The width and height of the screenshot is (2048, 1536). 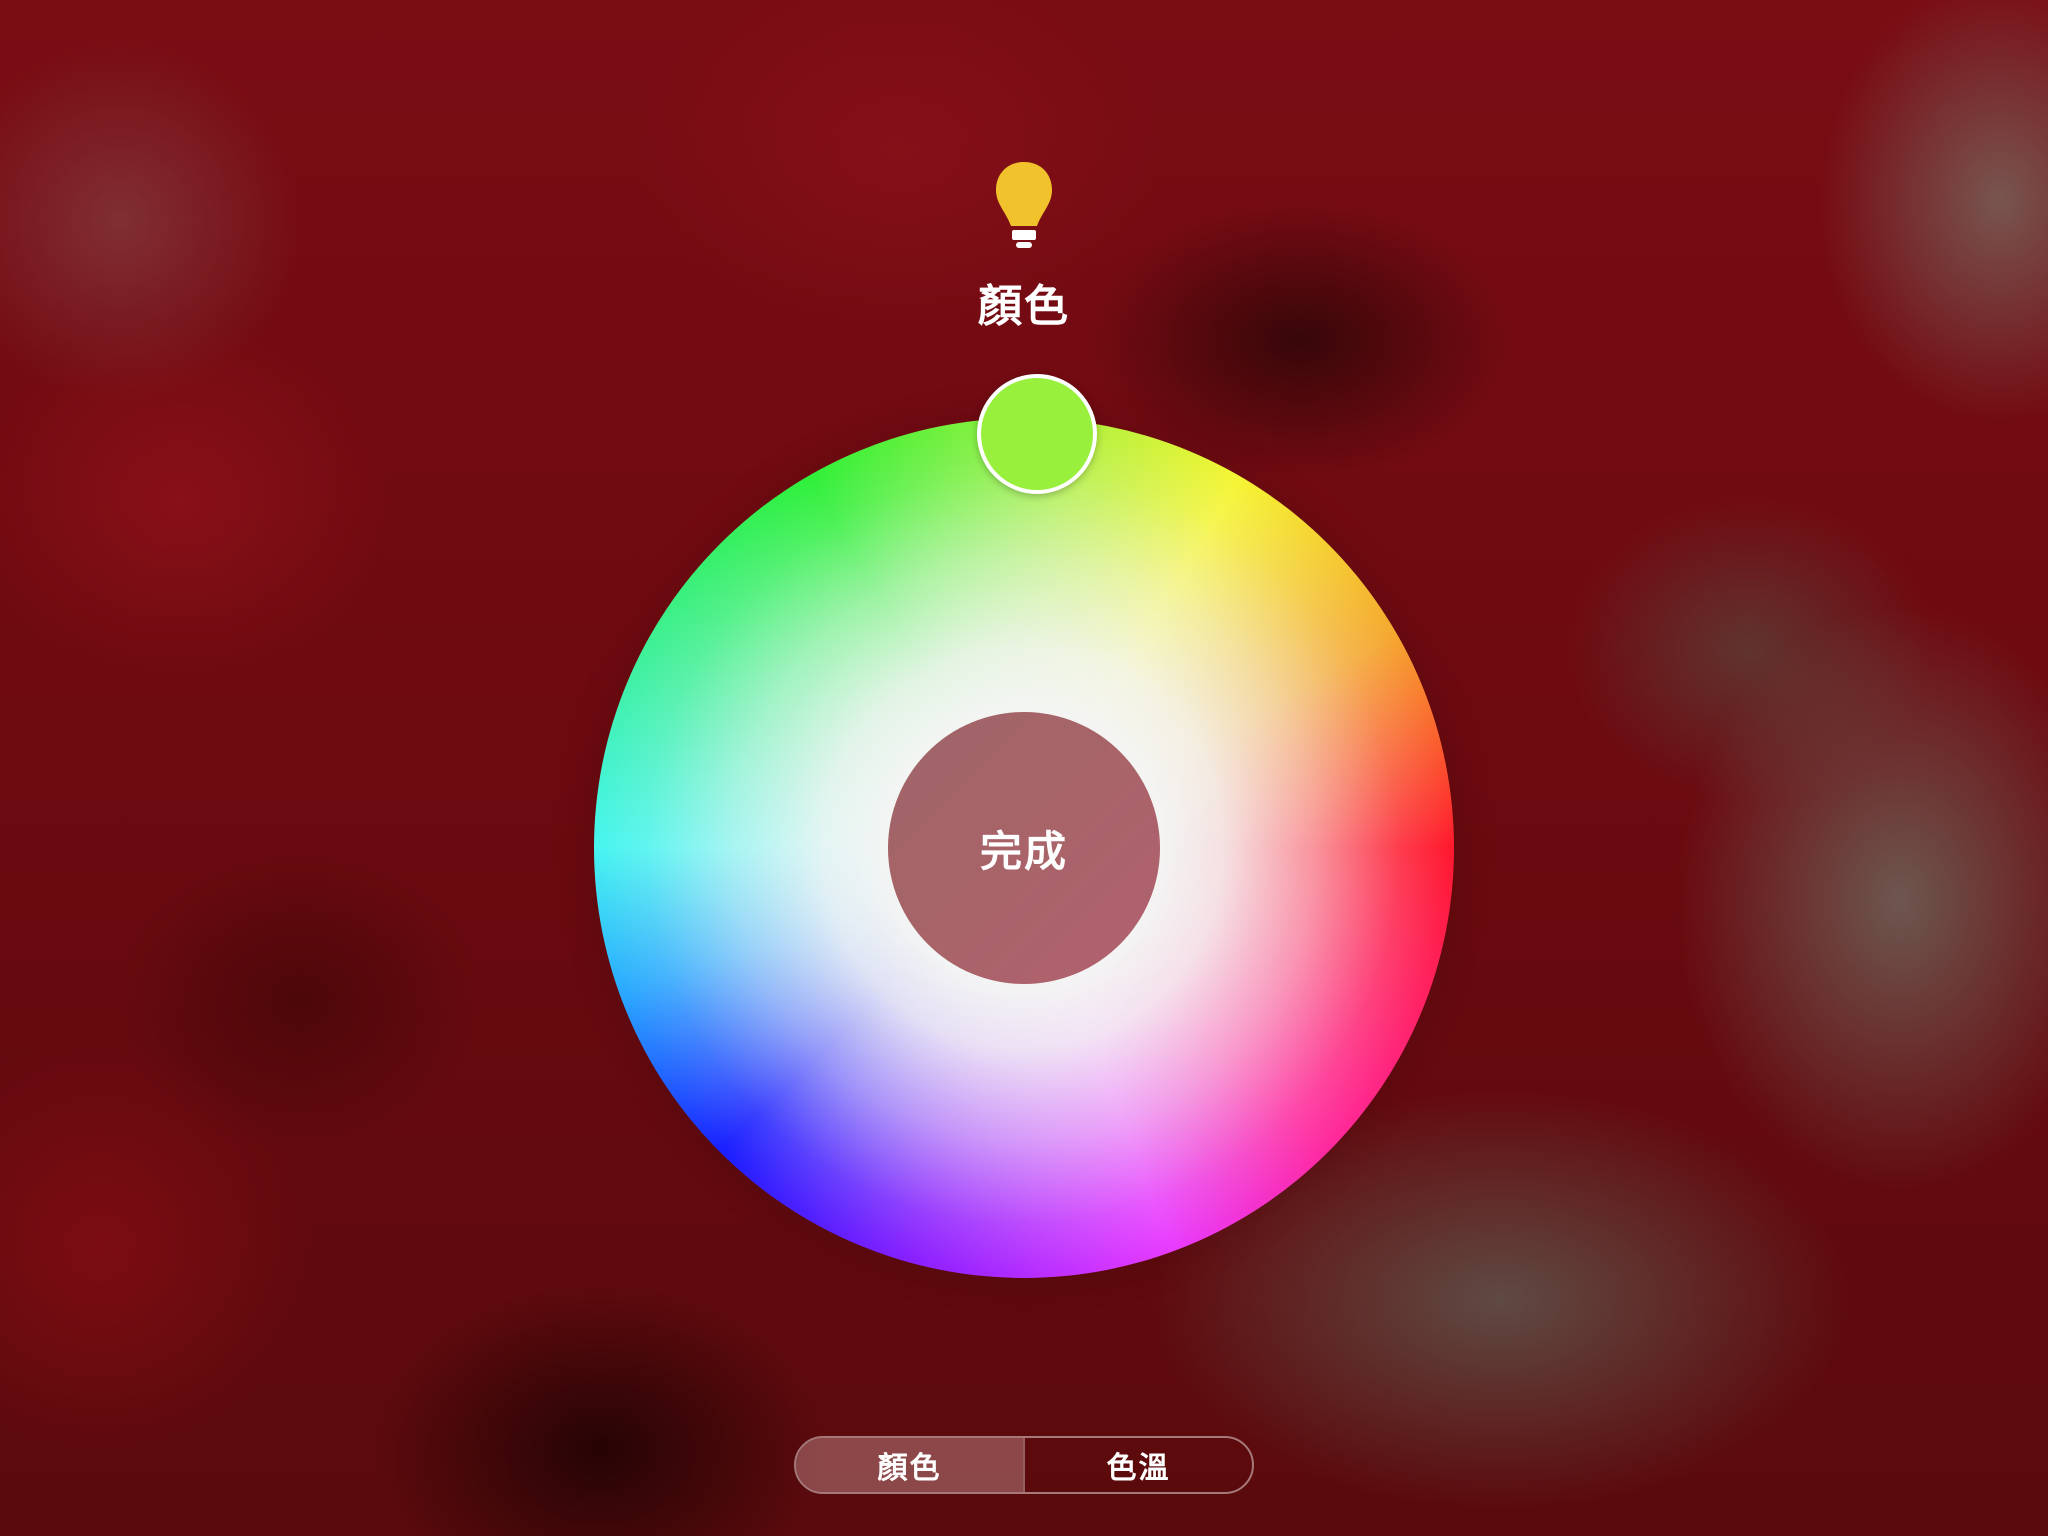 What do you see at coordinates (1024, 848) in the screenshot?
I see `done-button: 完成` at bounding box center [1024, 848].